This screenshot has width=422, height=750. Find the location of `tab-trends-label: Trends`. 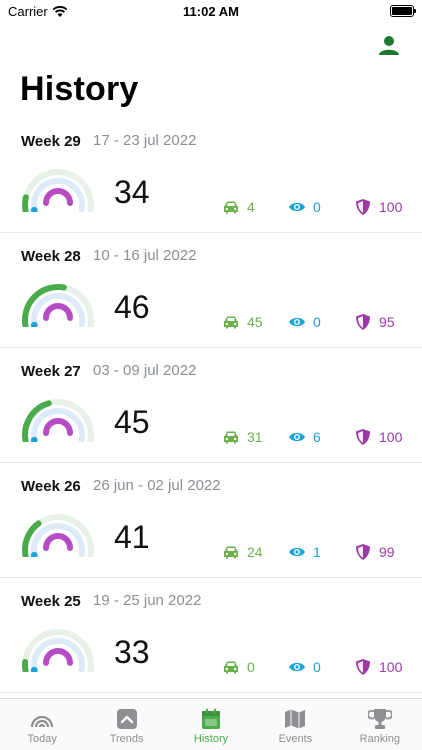

tab-trends-label: Trends is located at coordinates (126, 739).